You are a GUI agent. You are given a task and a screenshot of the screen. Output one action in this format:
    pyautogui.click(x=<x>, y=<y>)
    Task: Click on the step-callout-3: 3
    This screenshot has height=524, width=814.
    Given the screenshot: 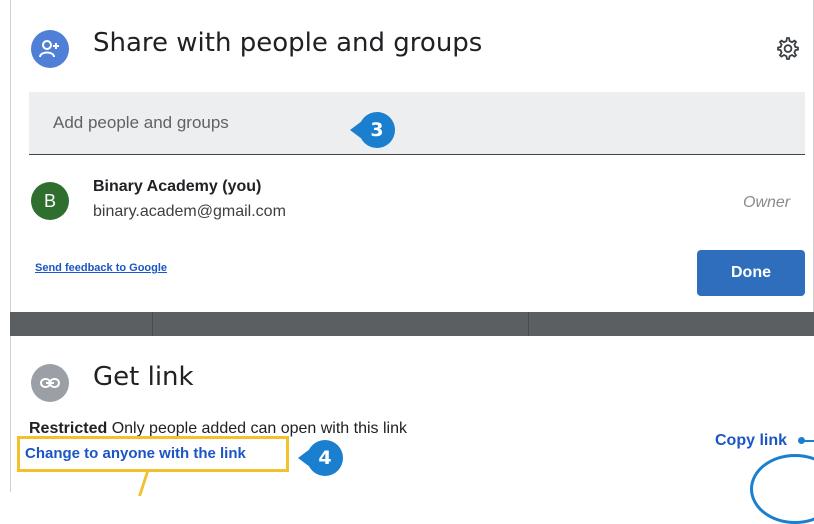 What is the action you would take?
    pyautogui.click(x=372, y=130)
    